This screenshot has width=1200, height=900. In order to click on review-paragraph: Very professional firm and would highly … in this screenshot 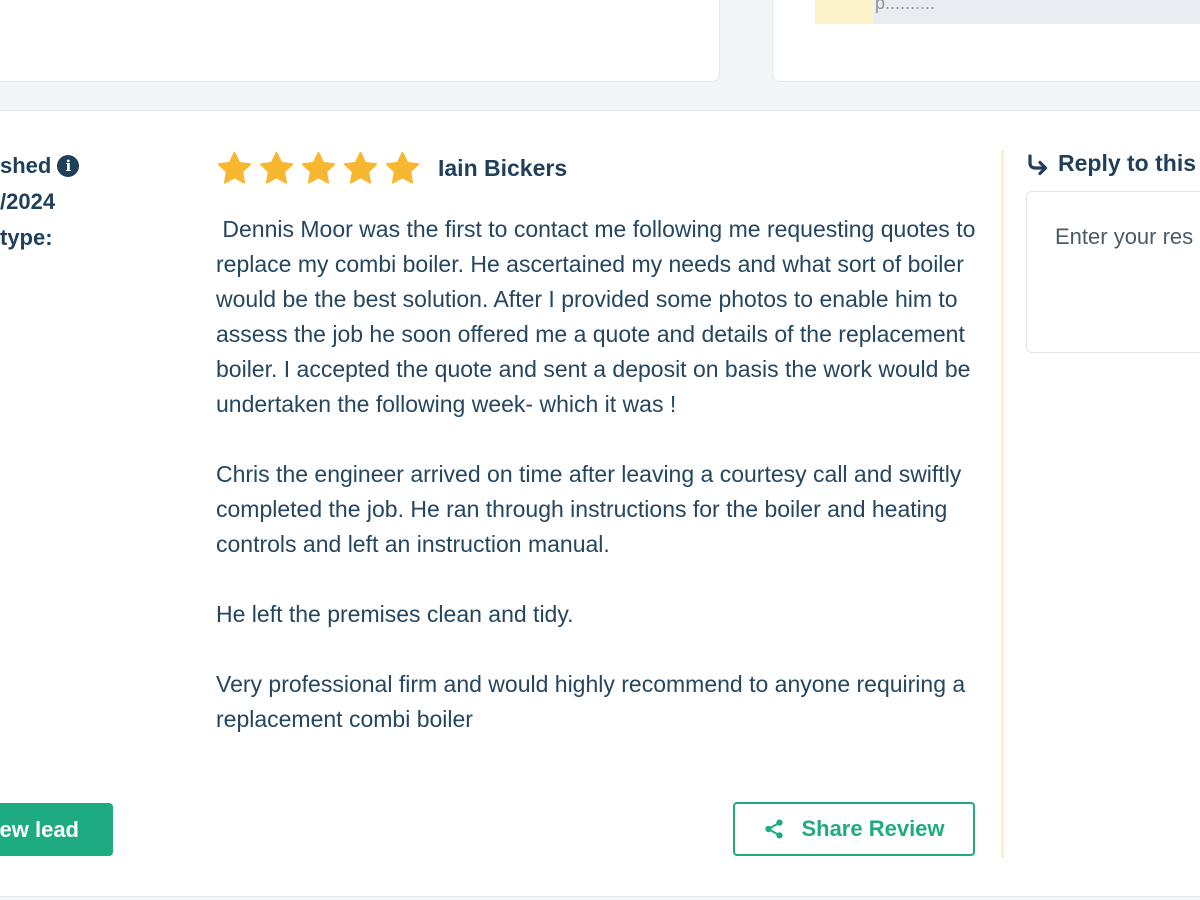, I will do `click(594, 701)`.